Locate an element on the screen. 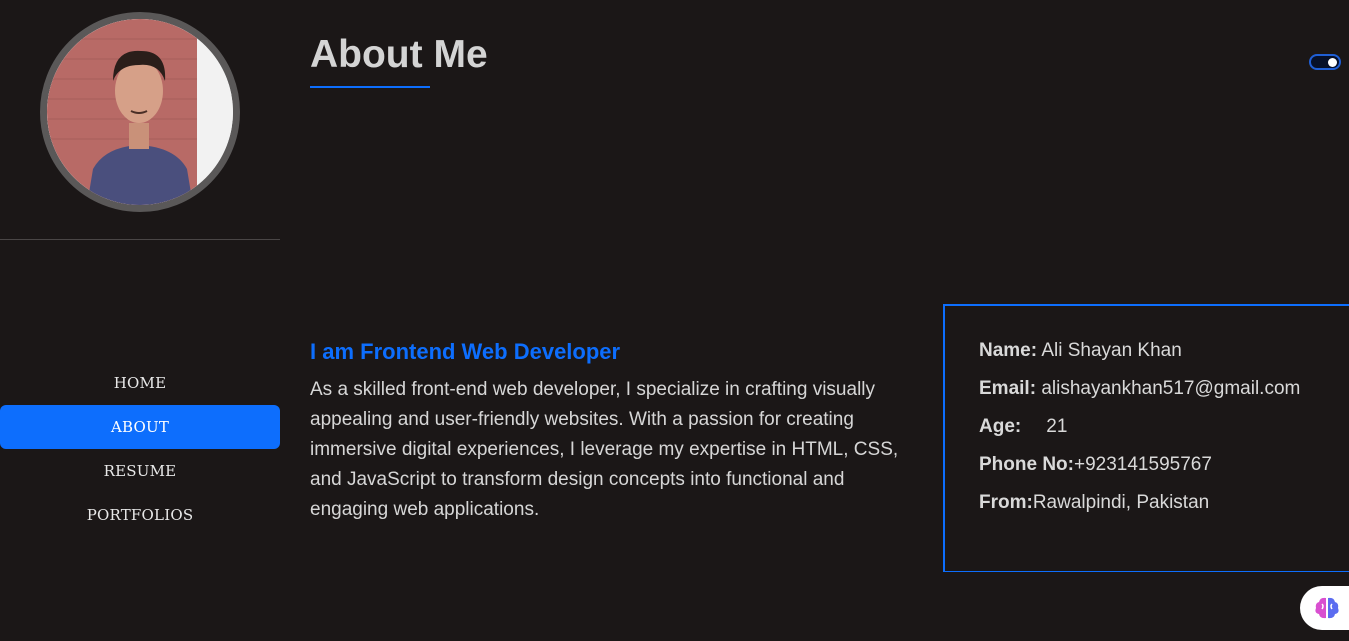 The height and width of the screenshot is (641, 1349). sidebar-divider is located at coordinates (140, 239).